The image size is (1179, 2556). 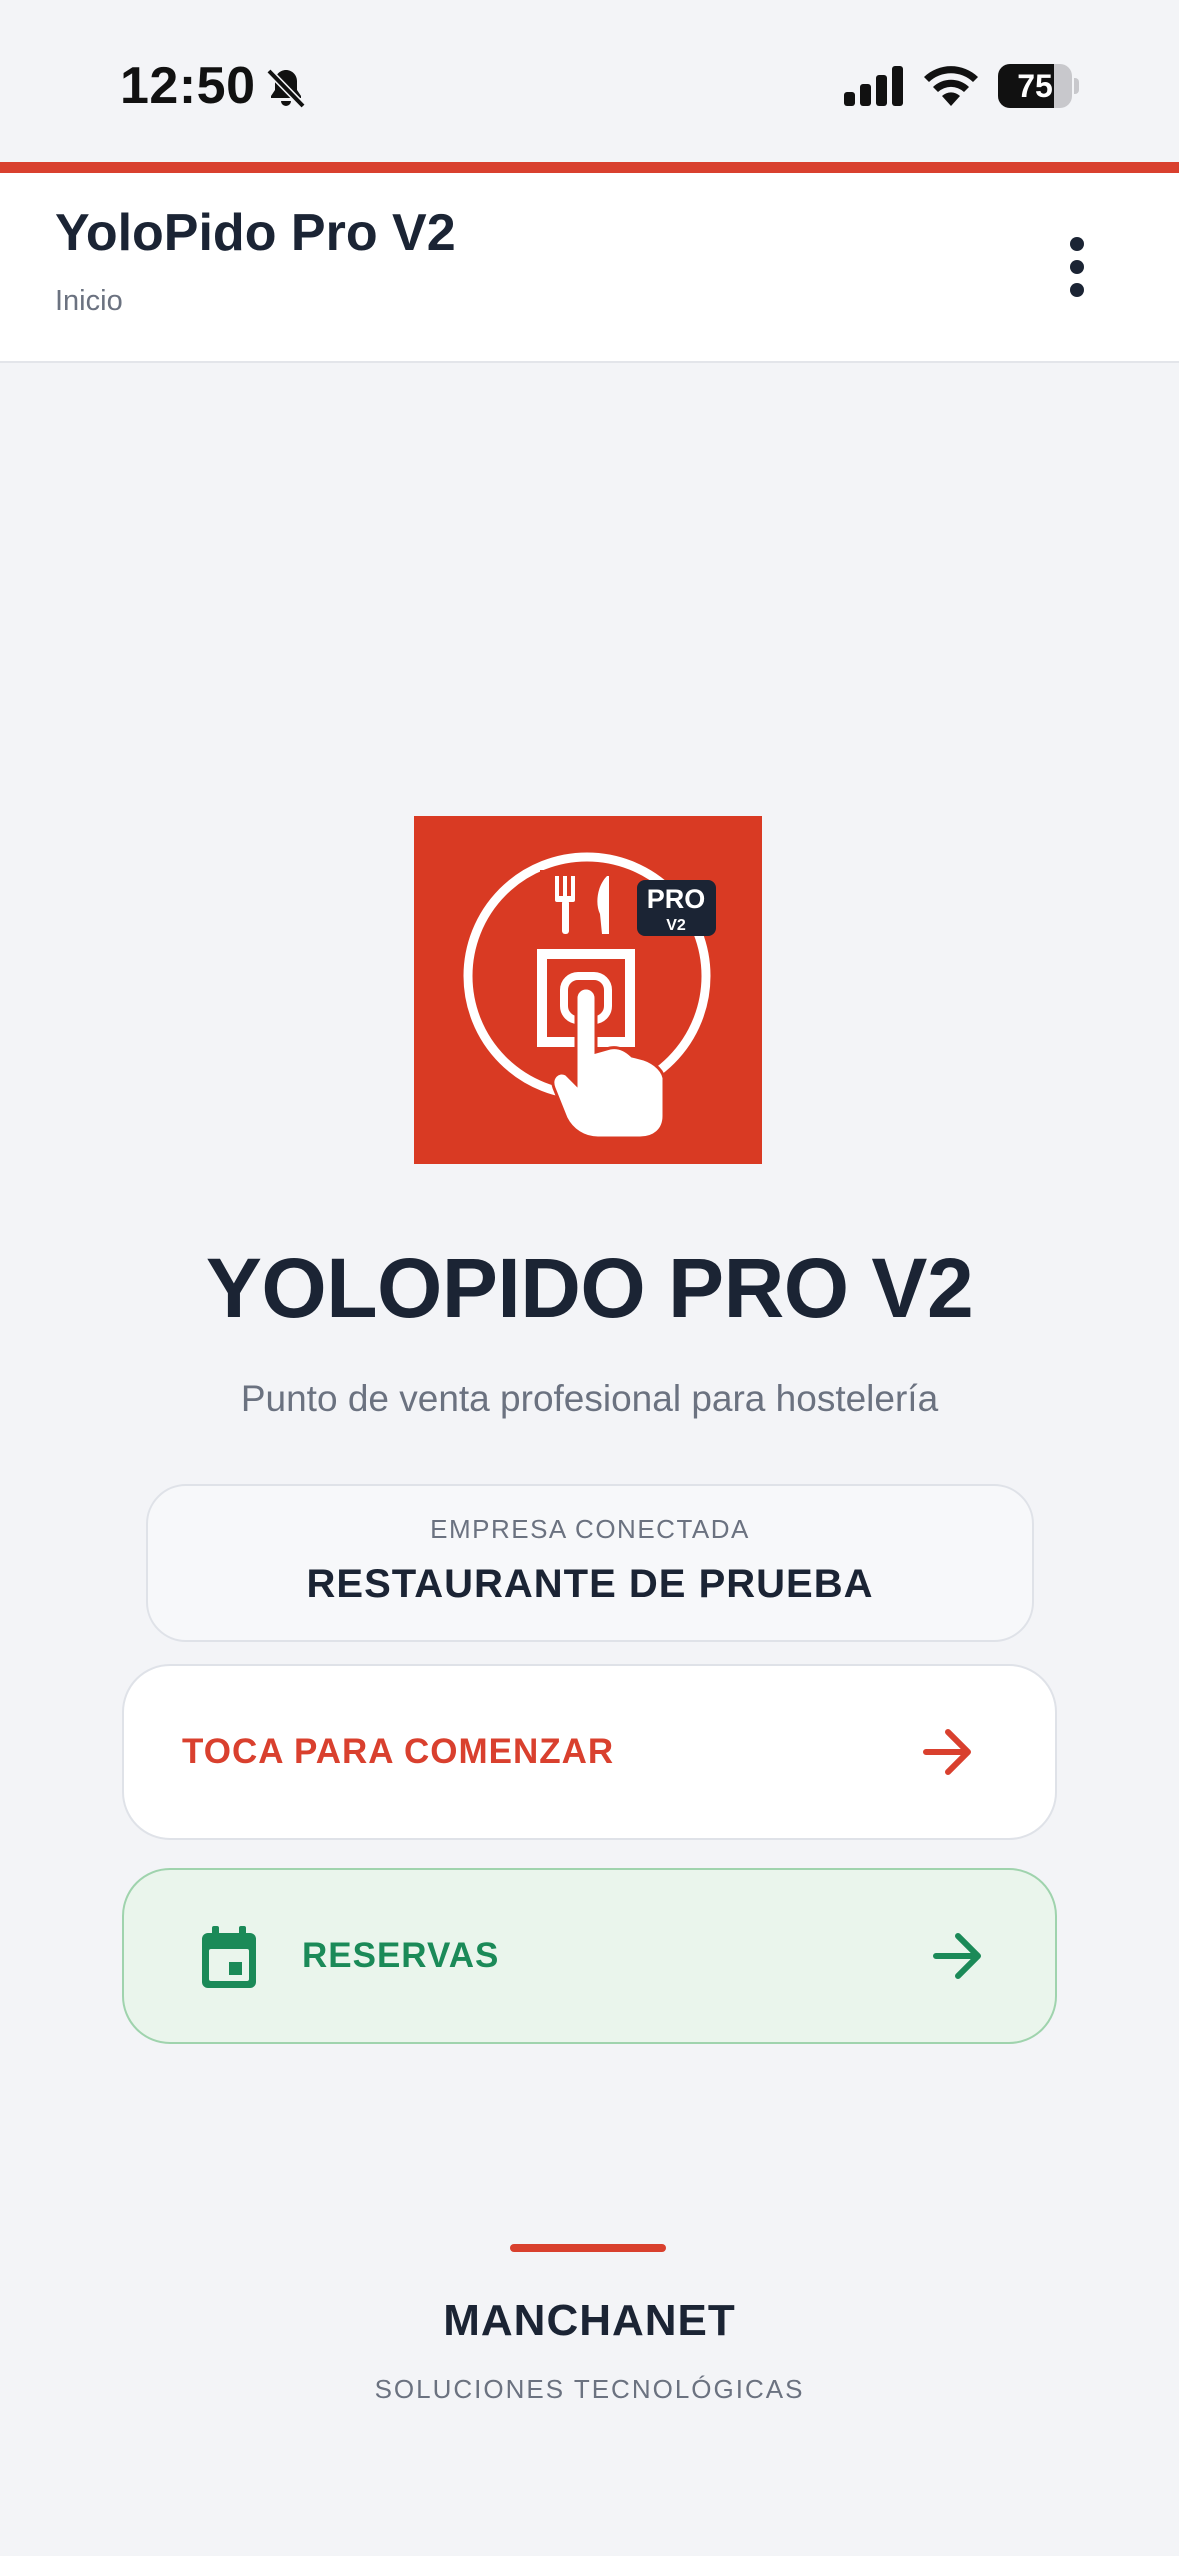 I want to click on reservas-button: RESERVAS, so click(x=589, y=1956).